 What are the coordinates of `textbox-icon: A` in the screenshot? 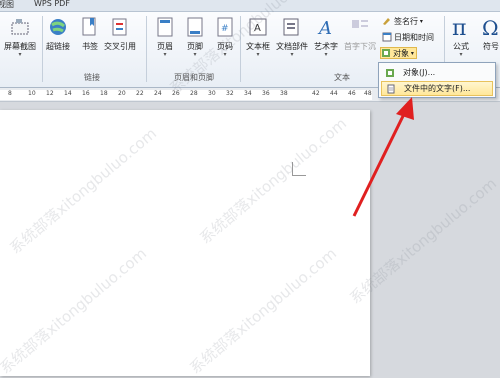 It's located at (258, 27).